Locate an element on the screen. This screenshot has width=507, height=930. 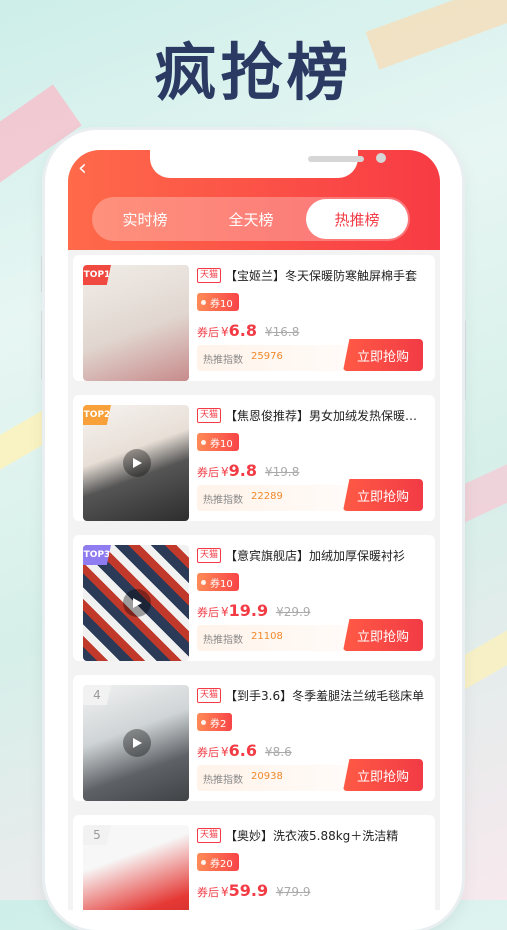
speaker-icon is located at coordinates (336, 159).